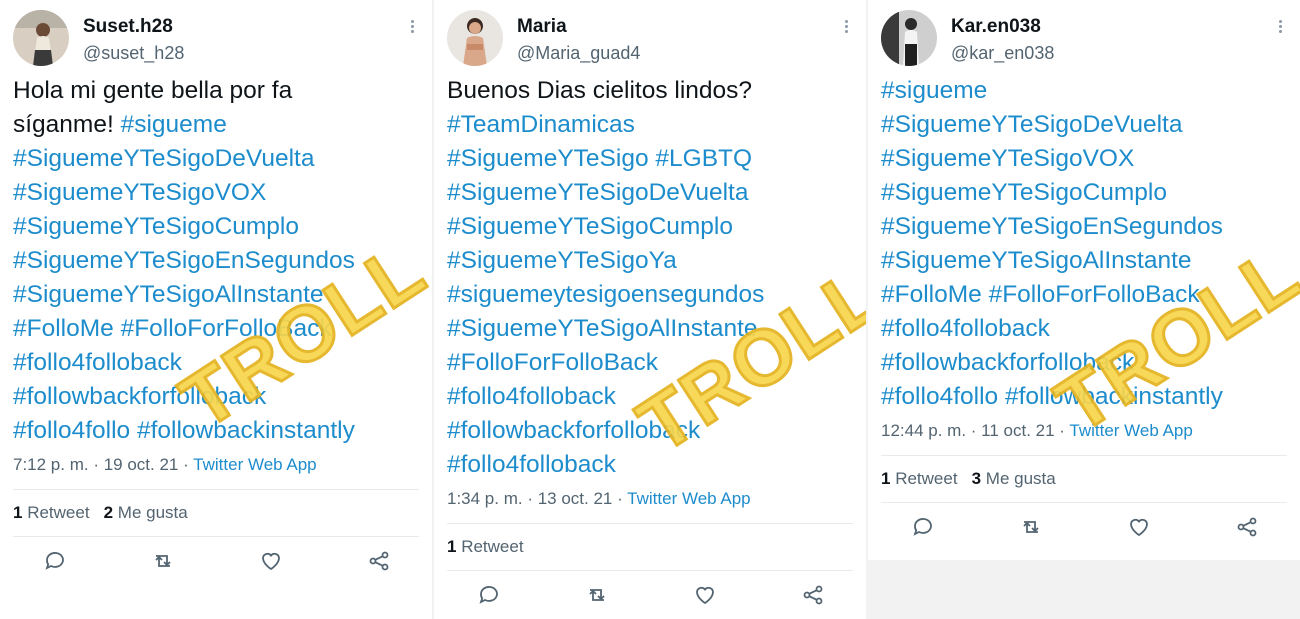  What do you see at coordinates (108, 512) in the screenshot?
I see `like-count: 2` at bounding box center [108, 512].